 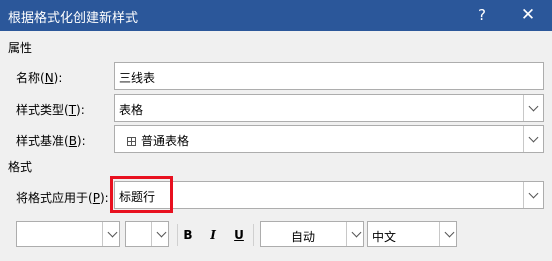 What do you see at coordinates (384, 237) in the screenshot?
I see `script-value: 中文` at bounding box center [384, 237].